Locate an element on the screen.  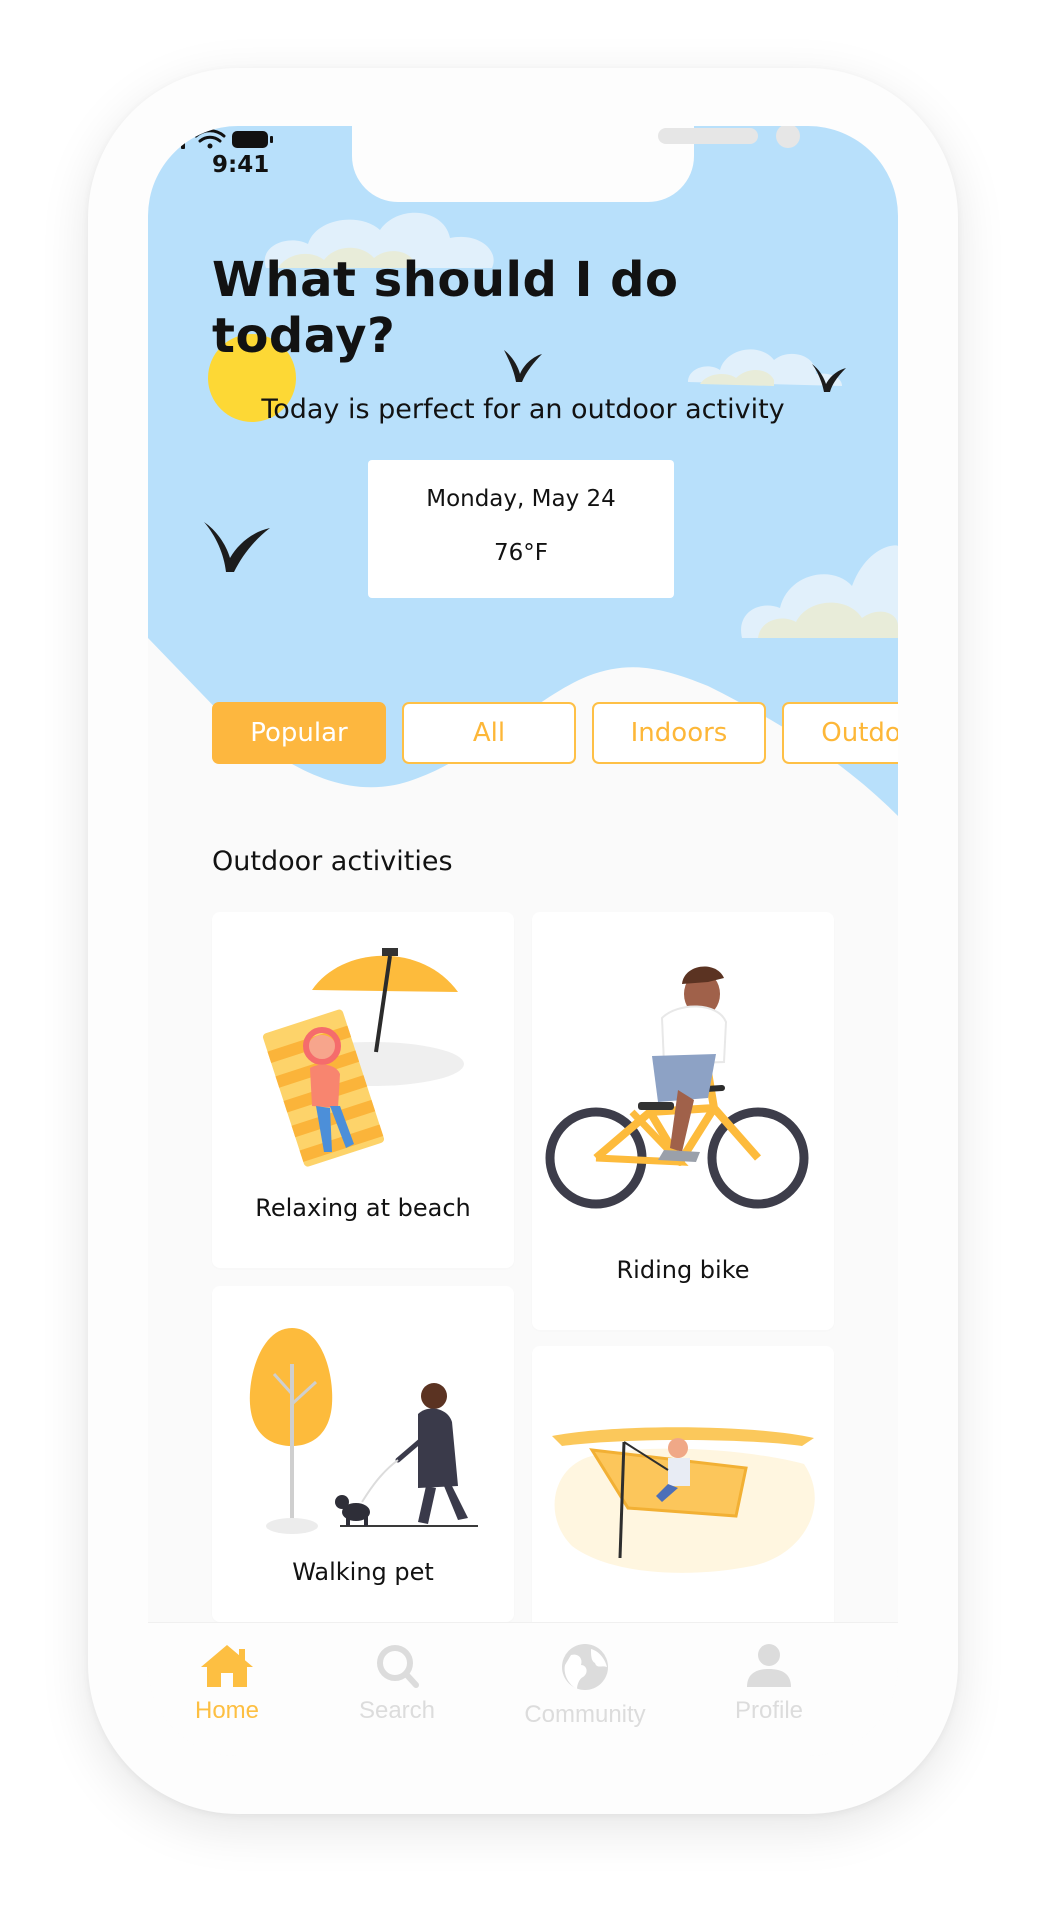
nav-home: Home is located at coordinates (227, 1693).